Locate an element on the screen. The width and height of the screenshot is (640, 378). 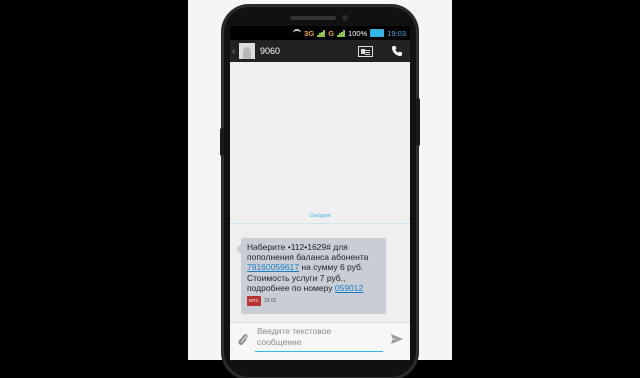
message-line: подробнее по номеру 059012 is located at coordinates (313, 288).